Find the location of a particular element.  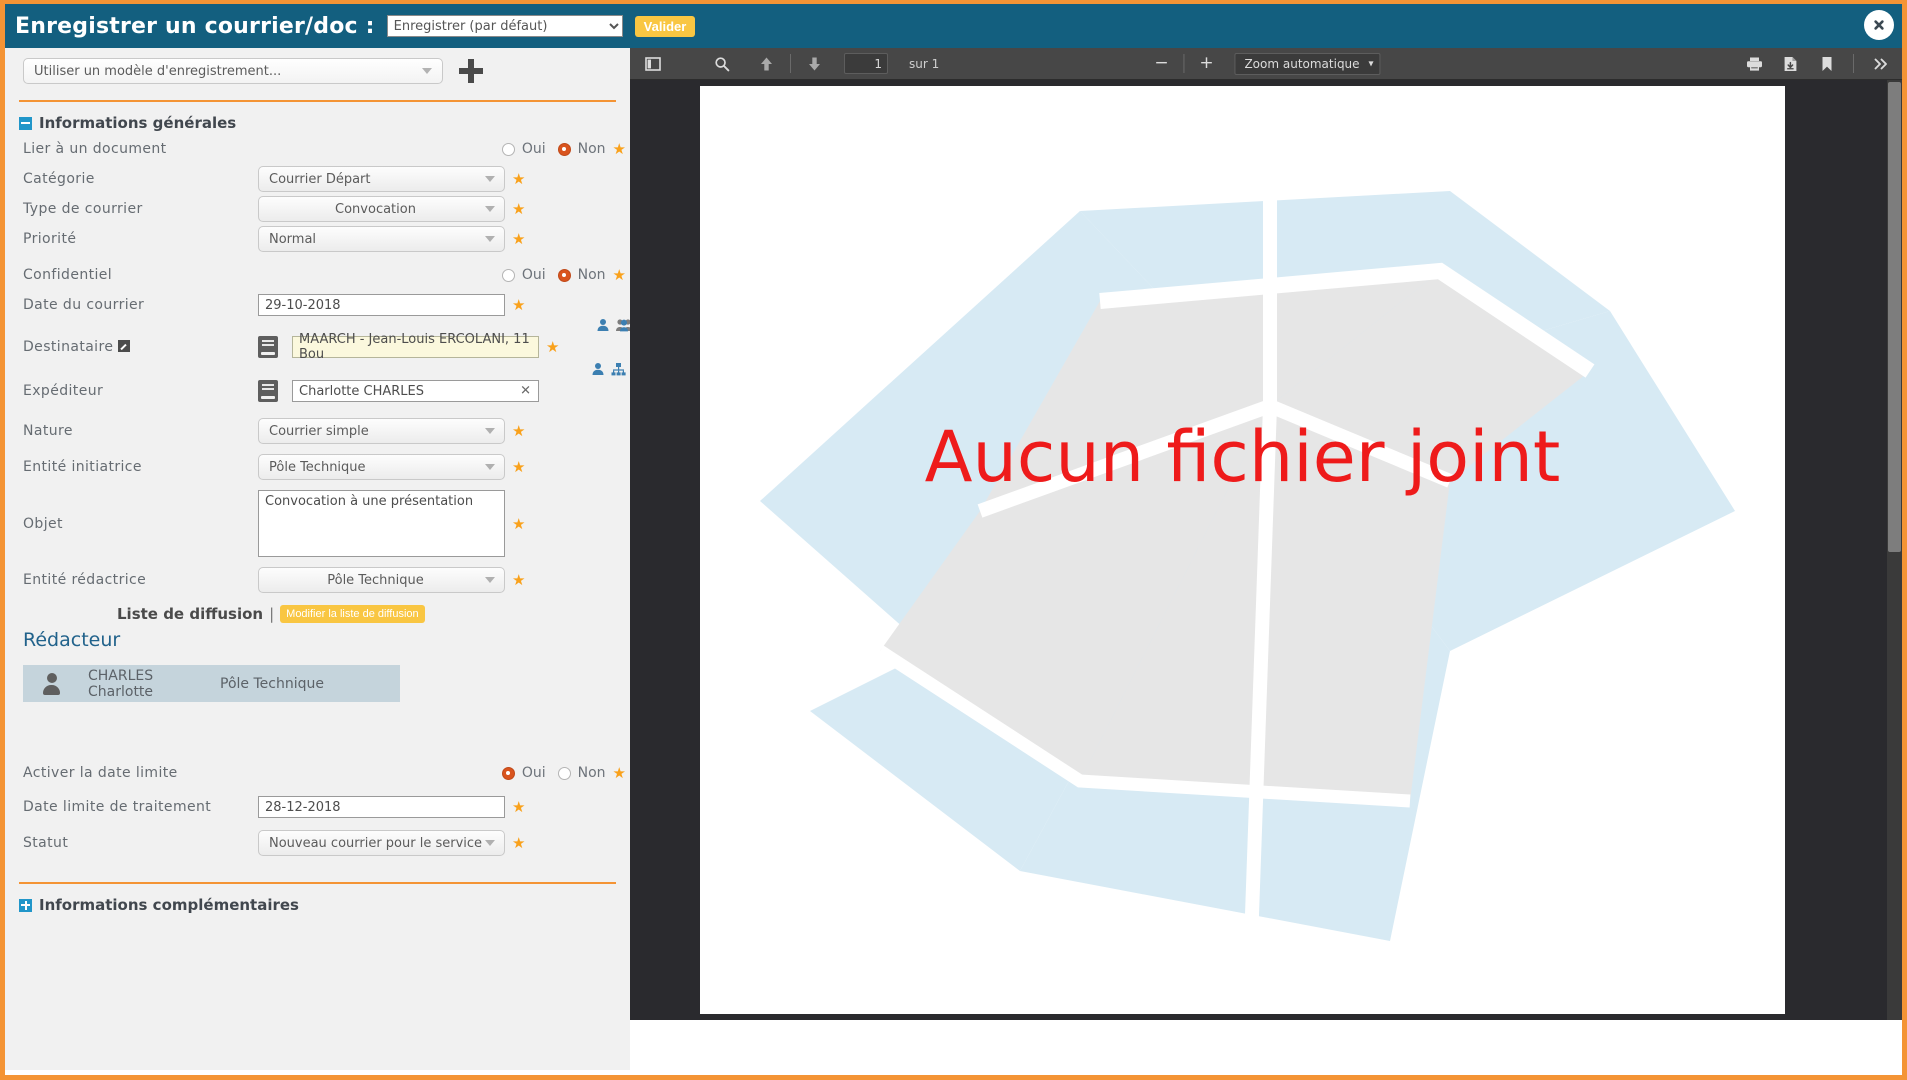

mail-type-select: Convocation is located at coordinates (381, 209).